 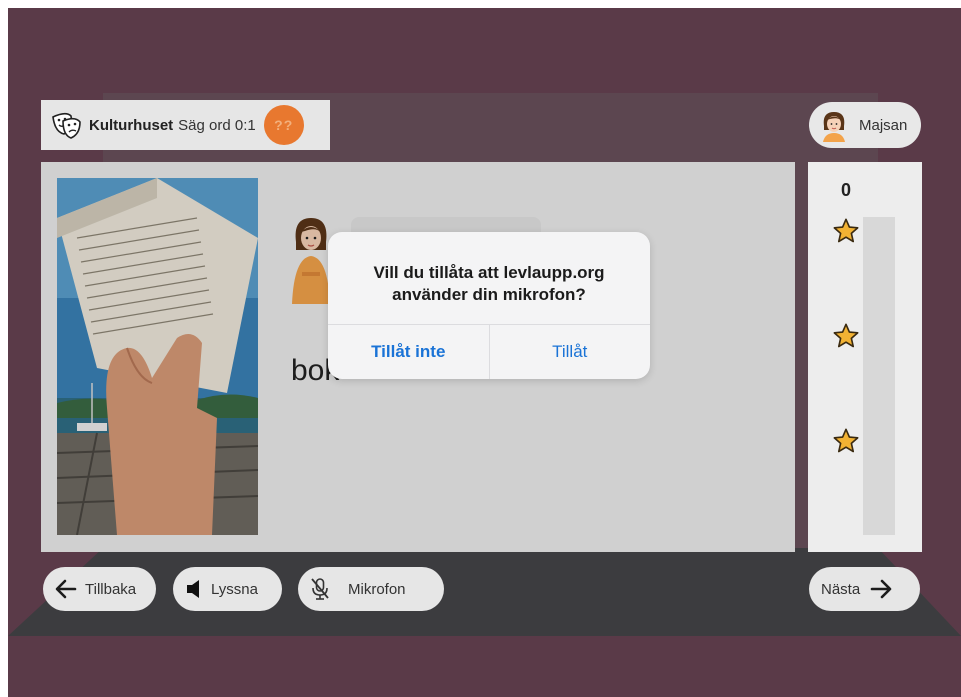 What do you see at coordinates (320, 589) in the screenshot?
I see `microphone-muted-icon` at bounding box center [320, 589].